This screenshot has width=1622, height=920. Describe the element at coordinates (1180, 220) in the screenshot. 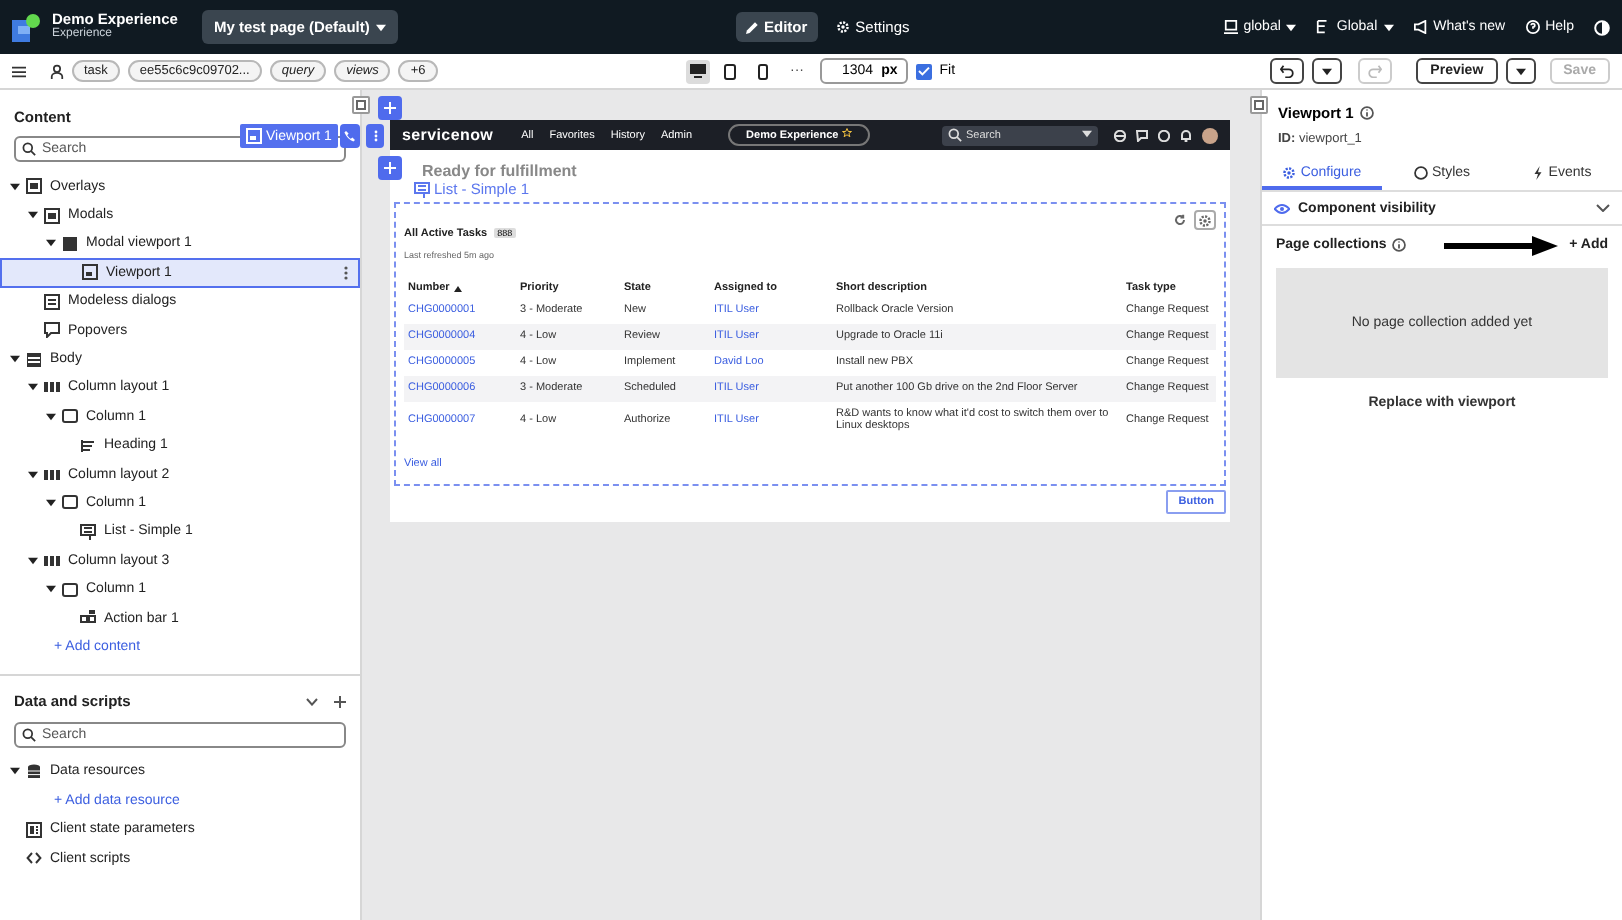

I see `refresh-icon` at that location.